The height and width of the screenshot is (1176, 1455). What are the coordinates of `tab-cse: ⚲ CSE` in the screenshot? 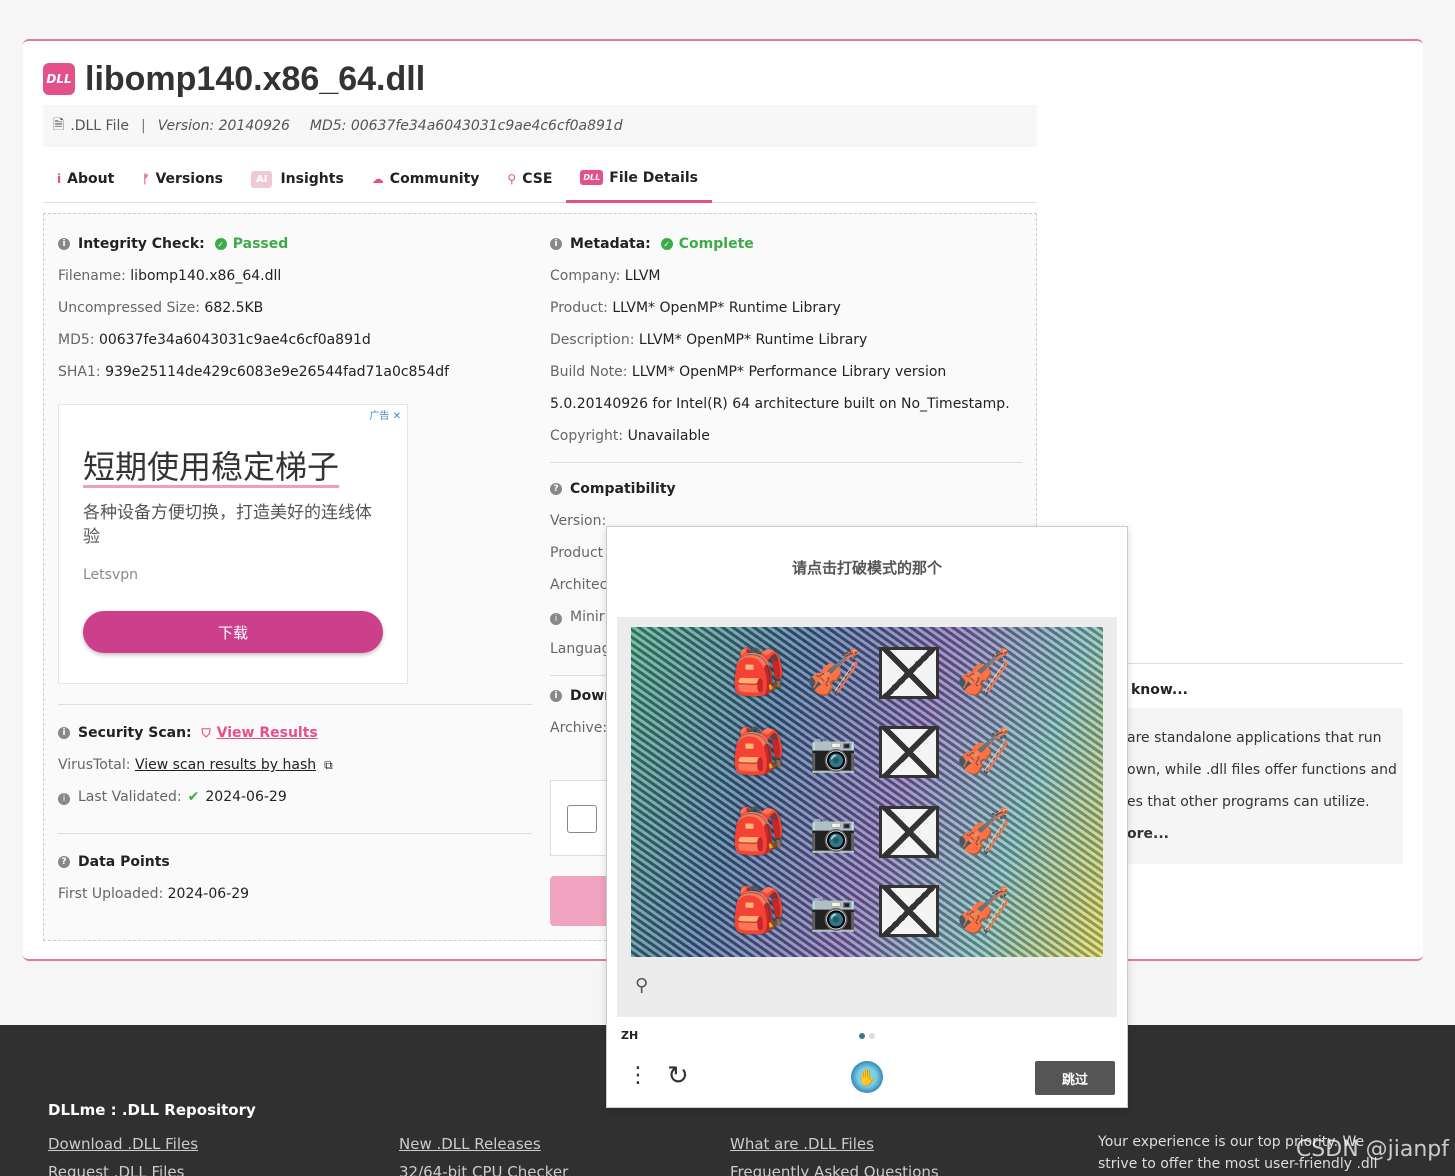 It's located at (529, 179).